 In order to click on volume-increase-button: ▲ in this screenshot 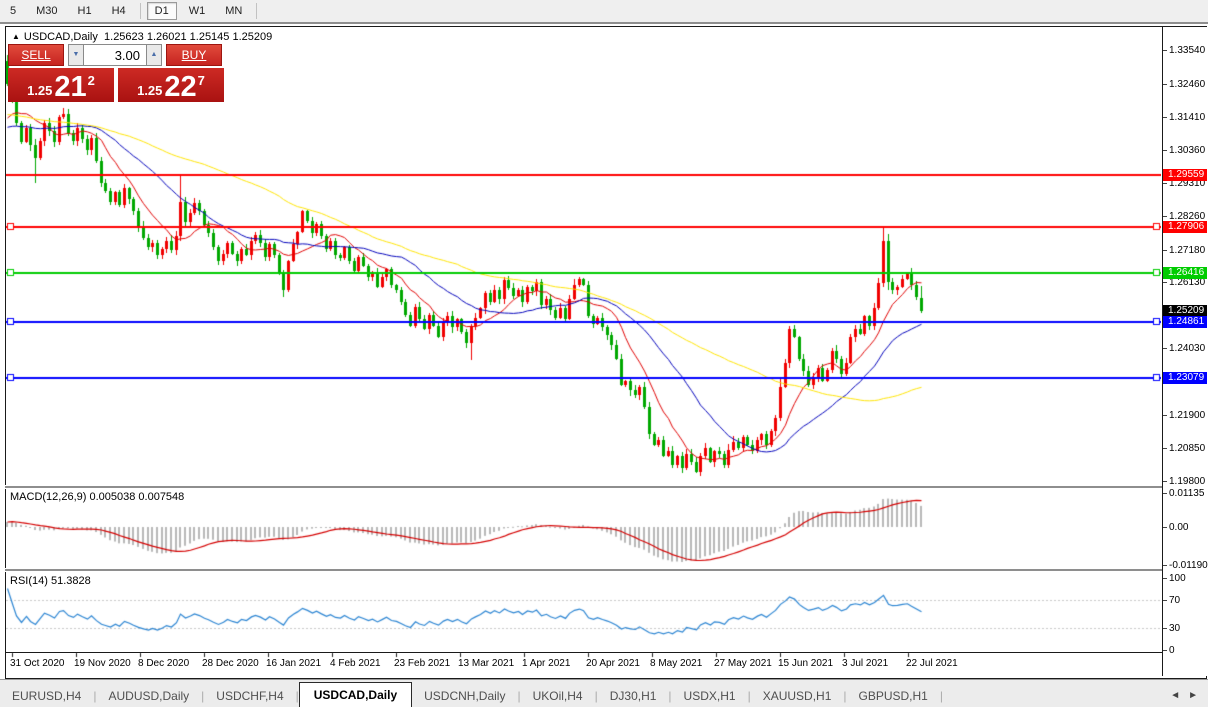, I will do `click(154, 55)`.